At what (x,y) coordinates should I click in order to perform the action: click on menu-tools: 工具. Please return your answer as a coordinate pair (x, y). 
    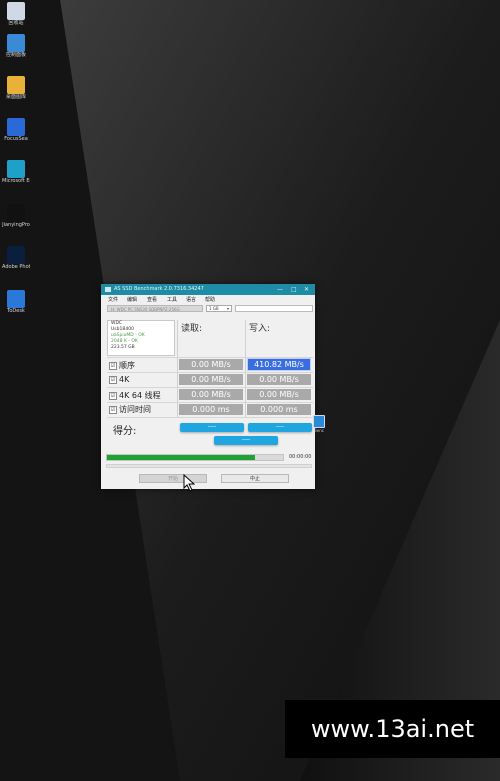
    Looking at the image, I should click on (172, 299).